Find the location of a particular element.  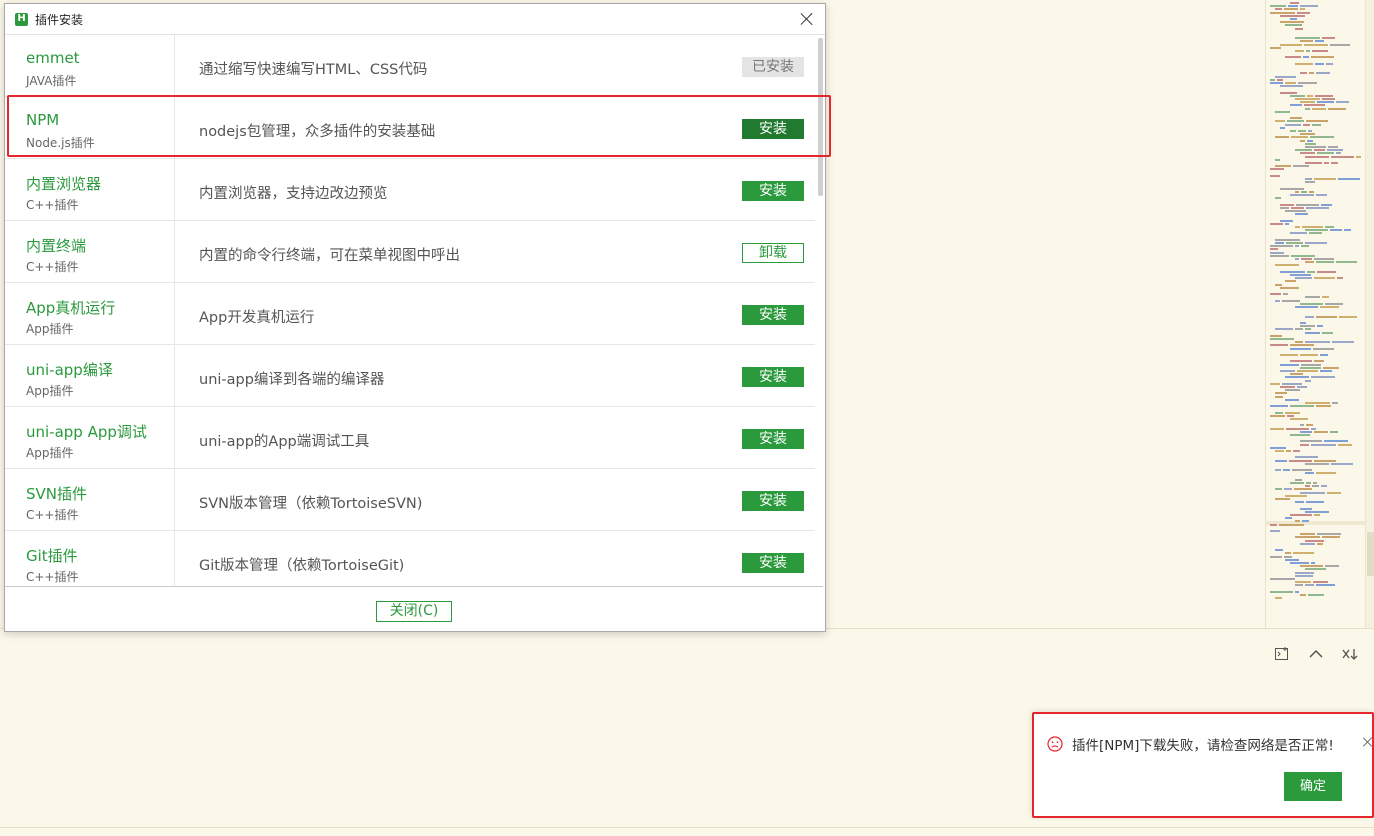

plugin-row: emmet JAVA插件 通过缩写快速编写HTML、CSS代码 已安装 is located at coordinates (410, 66).